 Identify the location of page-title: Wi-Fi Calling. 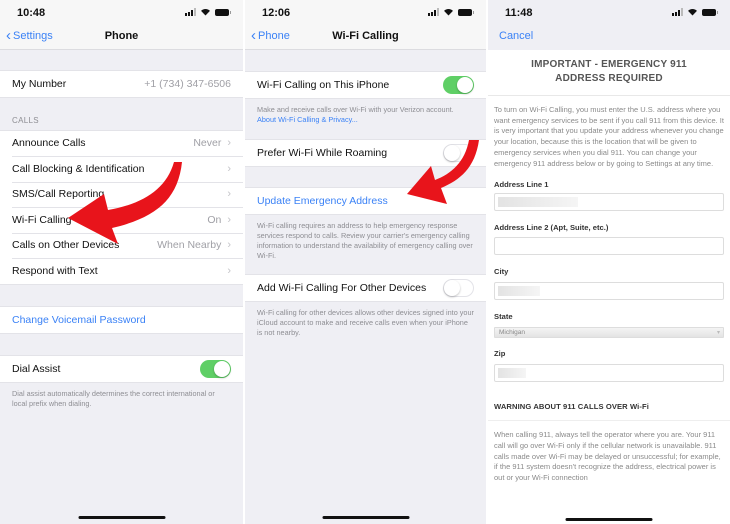
(365, 36).